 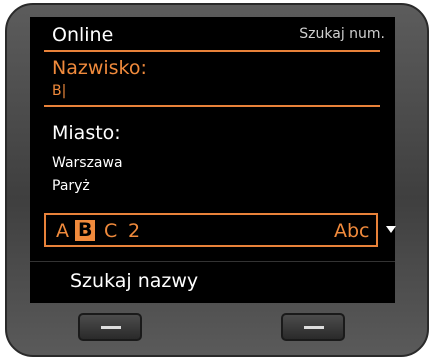 What do you see at coordinates (342, 34) in the screenshot?
I see `search-number-label: Szukaj num.` at bounding box center [342, 34].